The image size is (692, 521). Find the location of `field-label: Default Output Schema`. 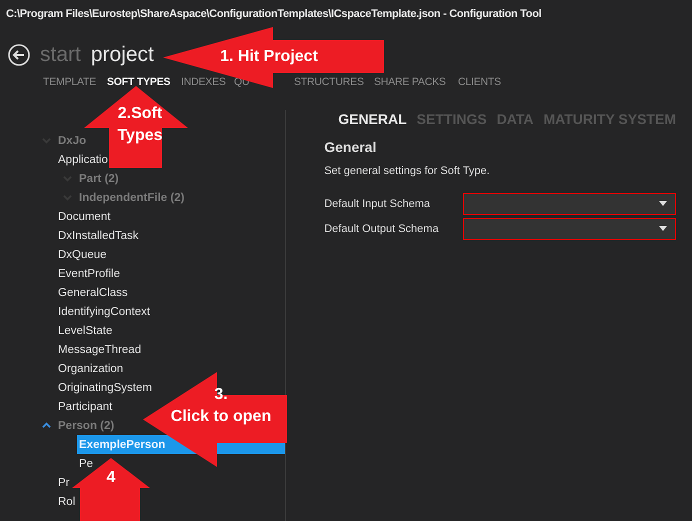

field-label: Default Output Schema is located at coordinates (382, 228).